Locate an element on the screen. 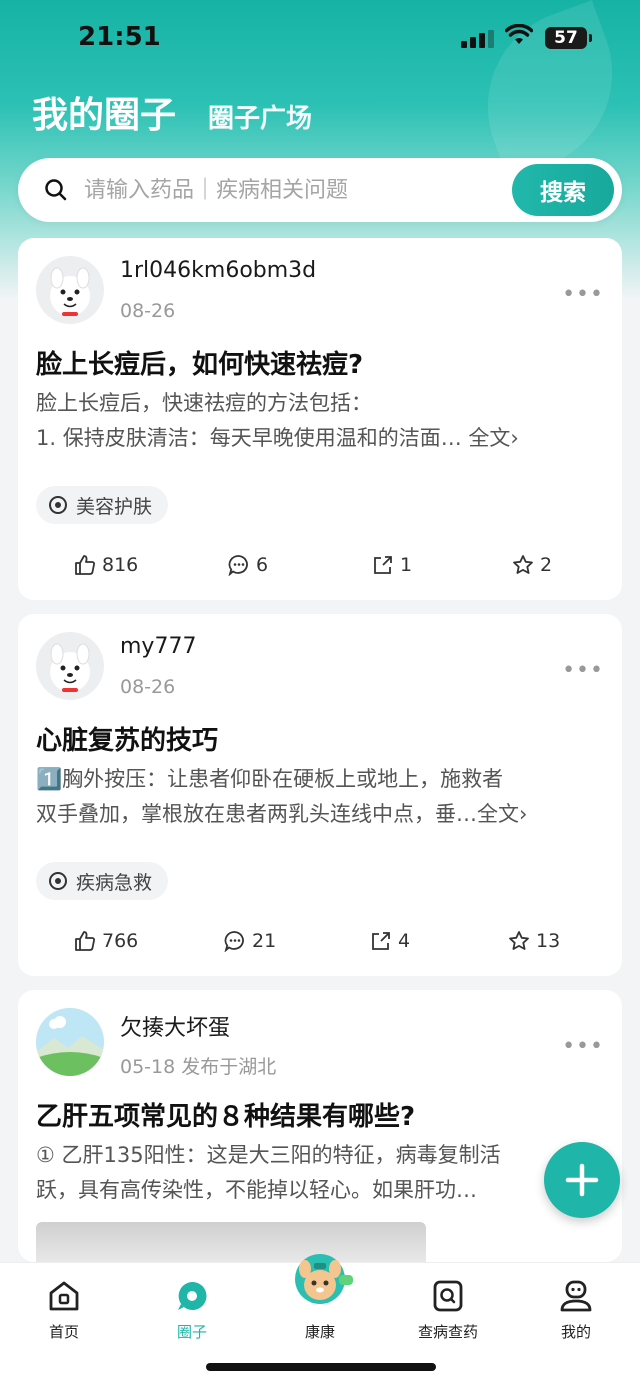 The image size is (640, 1385). circle-icon is located at coordinates (192, 1295).